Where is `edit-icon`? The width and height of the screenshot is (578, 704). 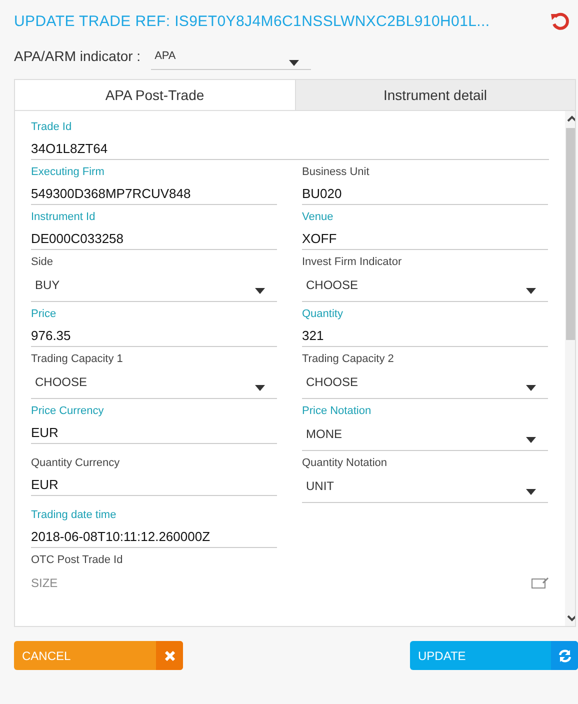
edit-icon is located at coordinates (540, 583).